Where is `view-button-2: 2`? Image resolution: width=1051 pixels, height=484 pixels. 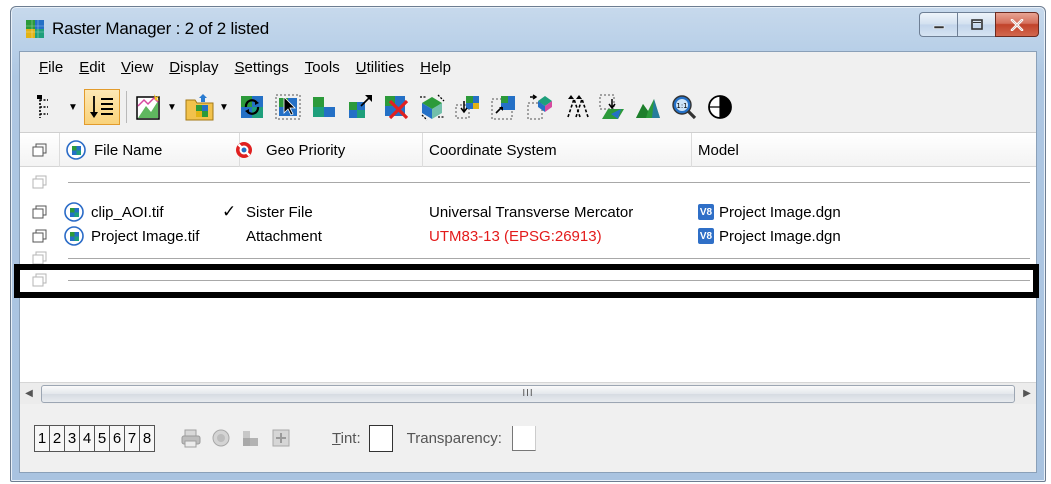
view-button-2: 2 is located at coordinates (57, 438).